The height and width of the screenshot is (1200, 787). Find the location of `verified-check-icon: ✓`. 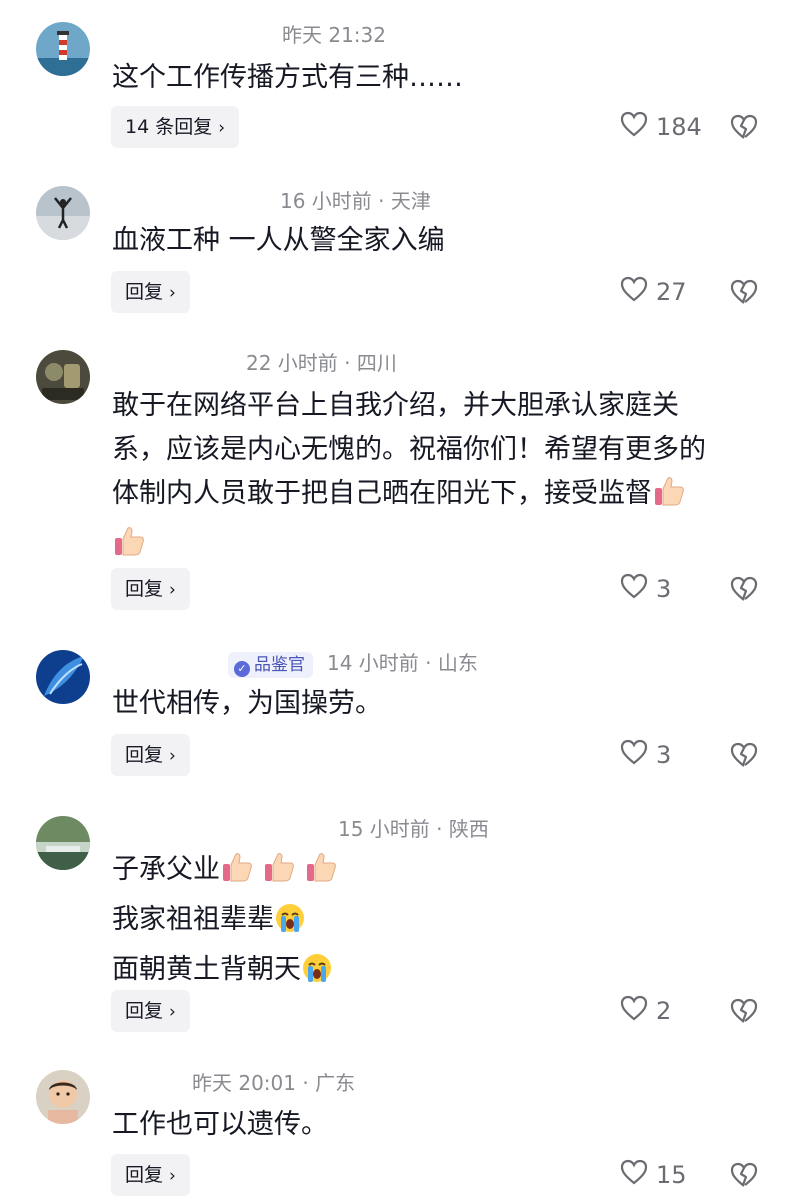

verified-check-icon: ✓ is located at coordinates (242, 668).